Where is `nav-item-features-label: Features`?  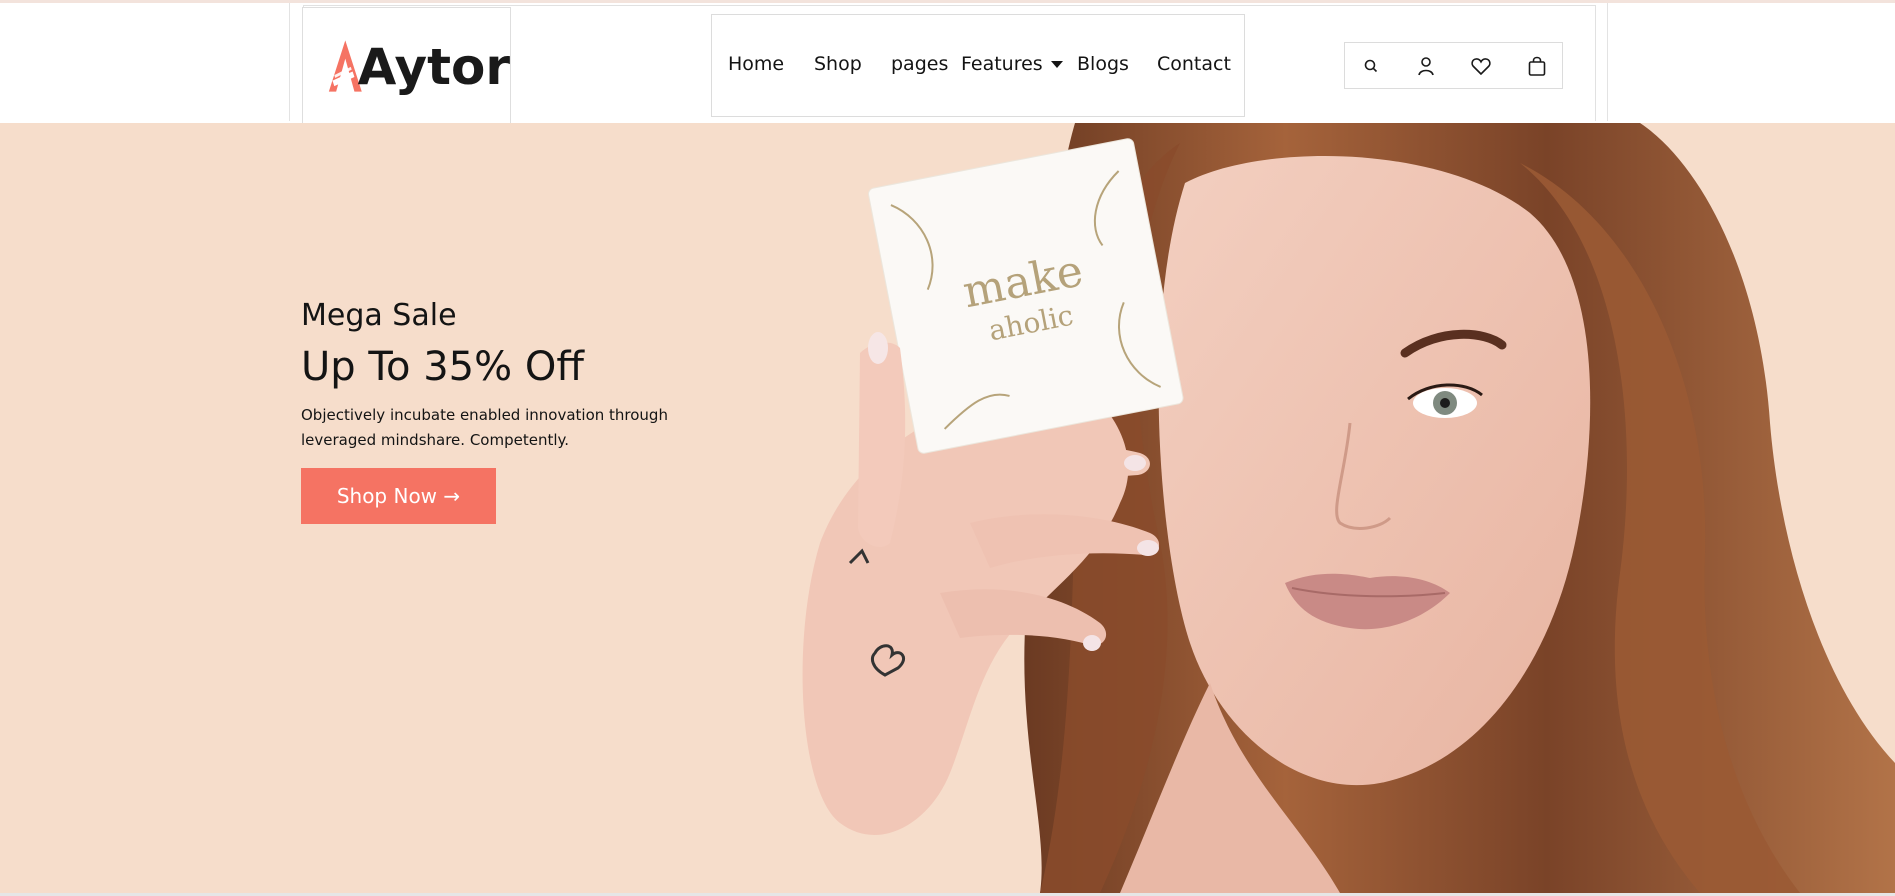
nav-item-features-label: Features is located at coordinates (1002, 64).